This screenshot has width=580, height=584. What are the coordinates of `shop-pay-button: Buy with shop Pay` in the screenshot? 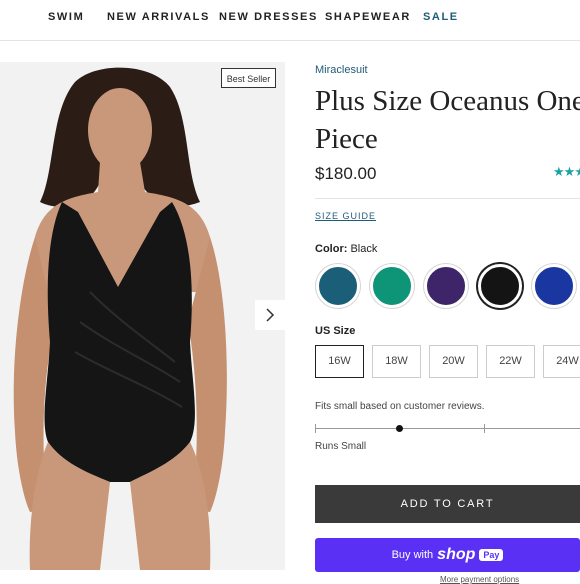 It's located at (447, 555).